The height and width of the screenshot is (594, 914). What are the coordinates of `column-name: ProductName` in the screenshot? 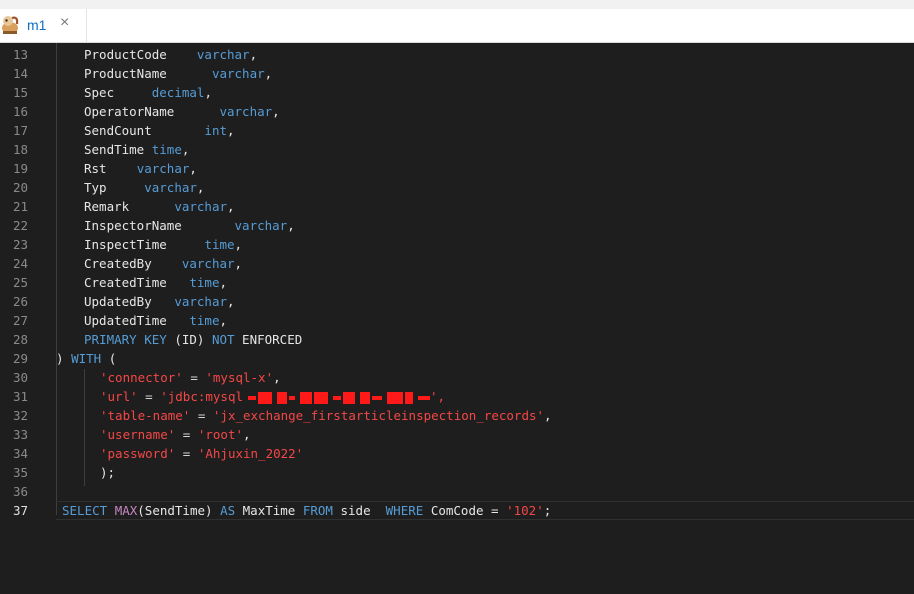 It's located at (125, 73).